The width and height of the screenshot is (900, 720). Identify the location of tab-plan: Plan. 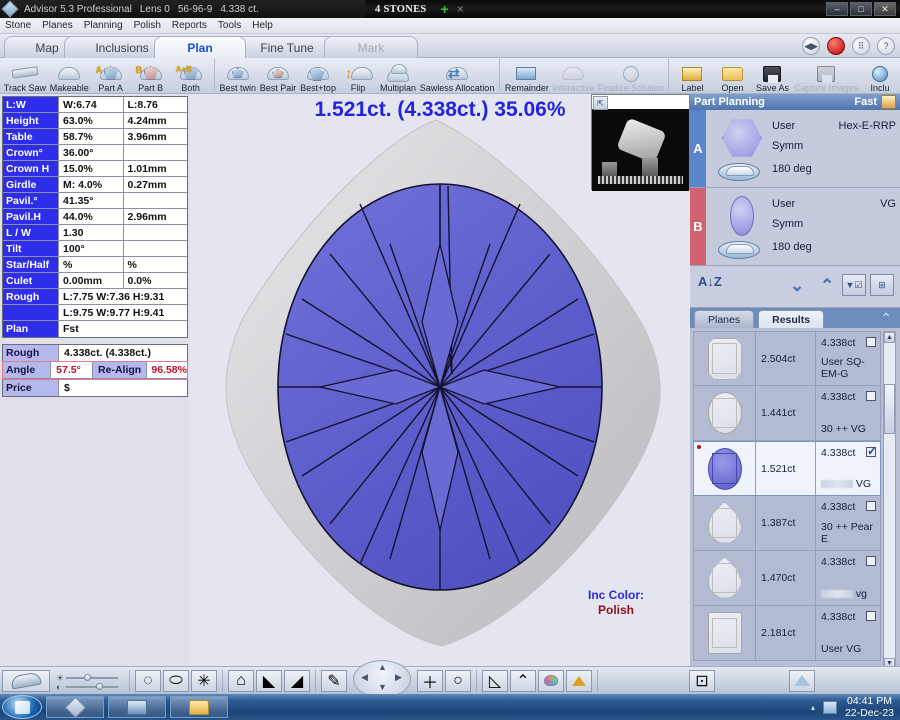
(200, 47).